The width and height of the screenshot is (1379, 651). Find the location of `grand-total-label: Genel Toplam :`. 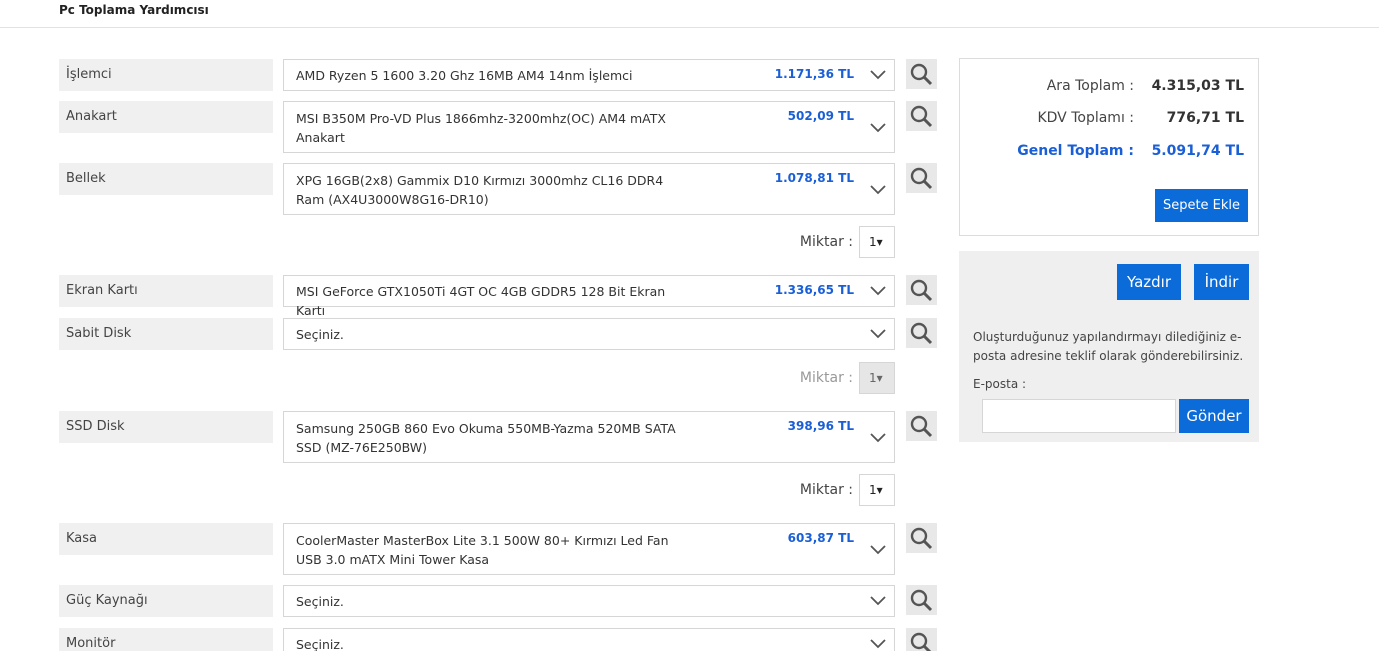

grand-total-label: Genel Toplam : is located at coordinates (1075, 151).